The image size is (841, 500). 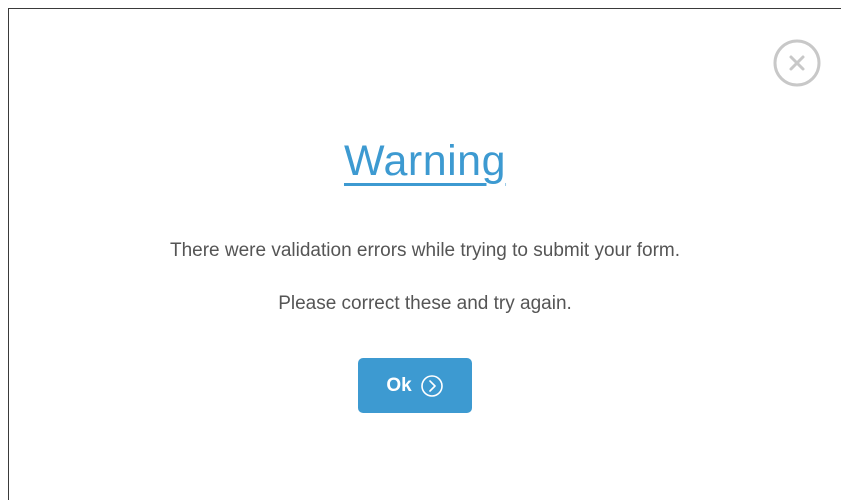 What do you see at coordinates (415, 385) in the screenshot?
I see `ok-button: Ok` at bounding box center [415, 385].